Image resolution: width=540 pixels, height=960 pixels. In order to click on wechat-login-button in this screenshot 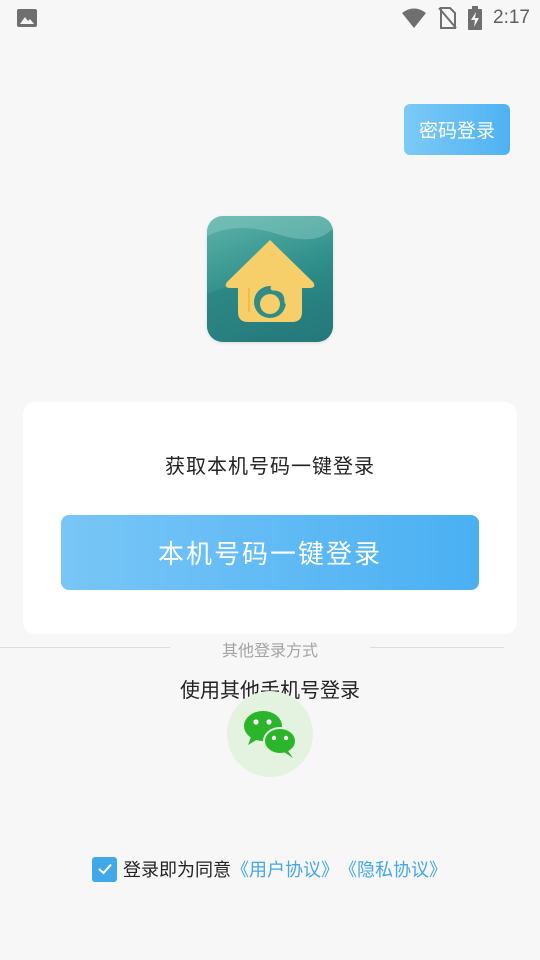, I will do `click(270, 734)`.